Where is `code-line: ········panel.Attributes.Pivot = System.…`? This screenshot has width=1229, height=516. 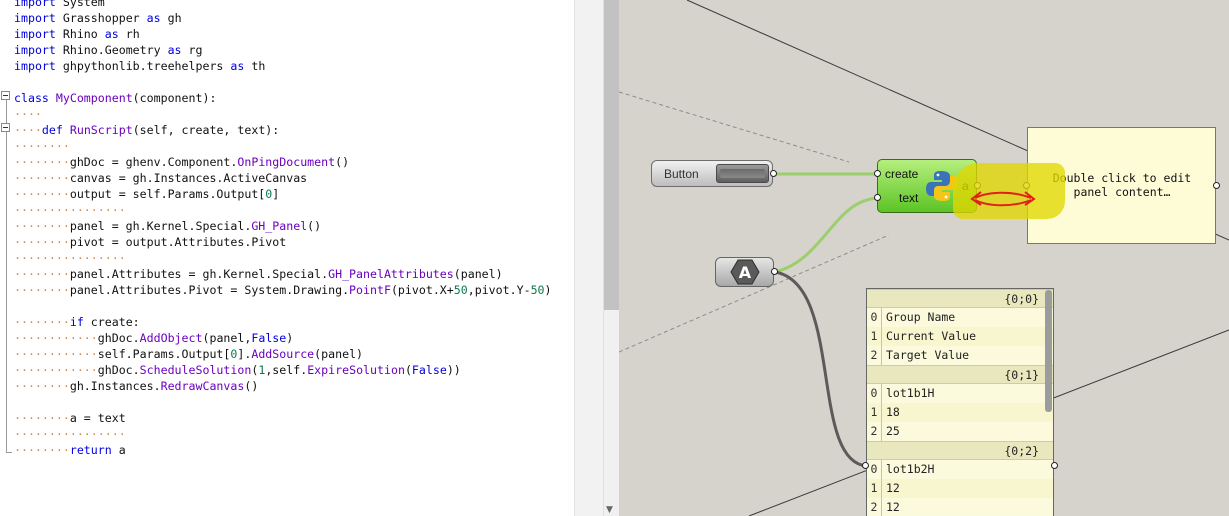
code-line: ········panel.Attributes.Pivot = System.… is located at coordinates (283, 290).